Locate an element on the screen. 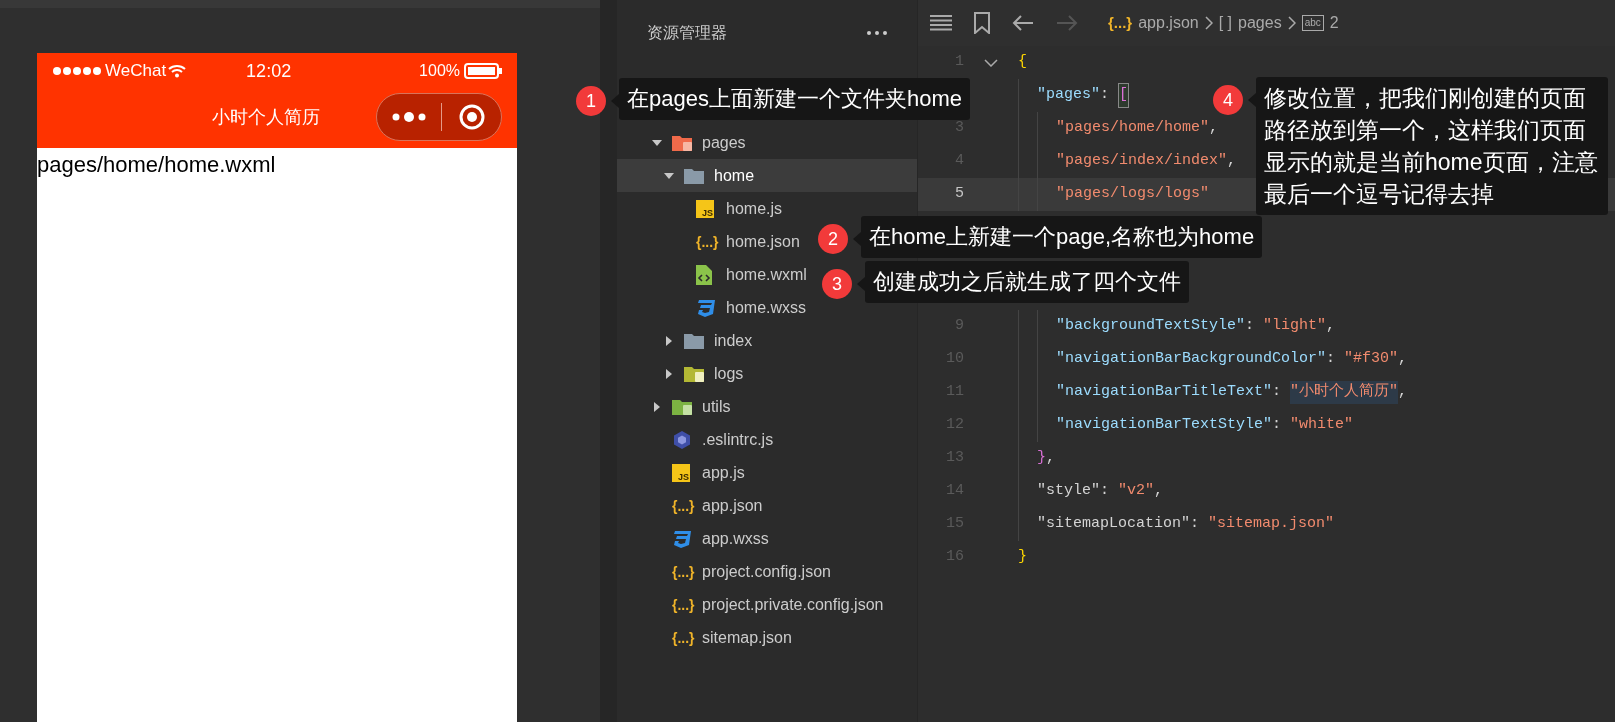 The height and width of the screenshot is (722, 1615). code-token: { is located at coordinates (1022, 62).